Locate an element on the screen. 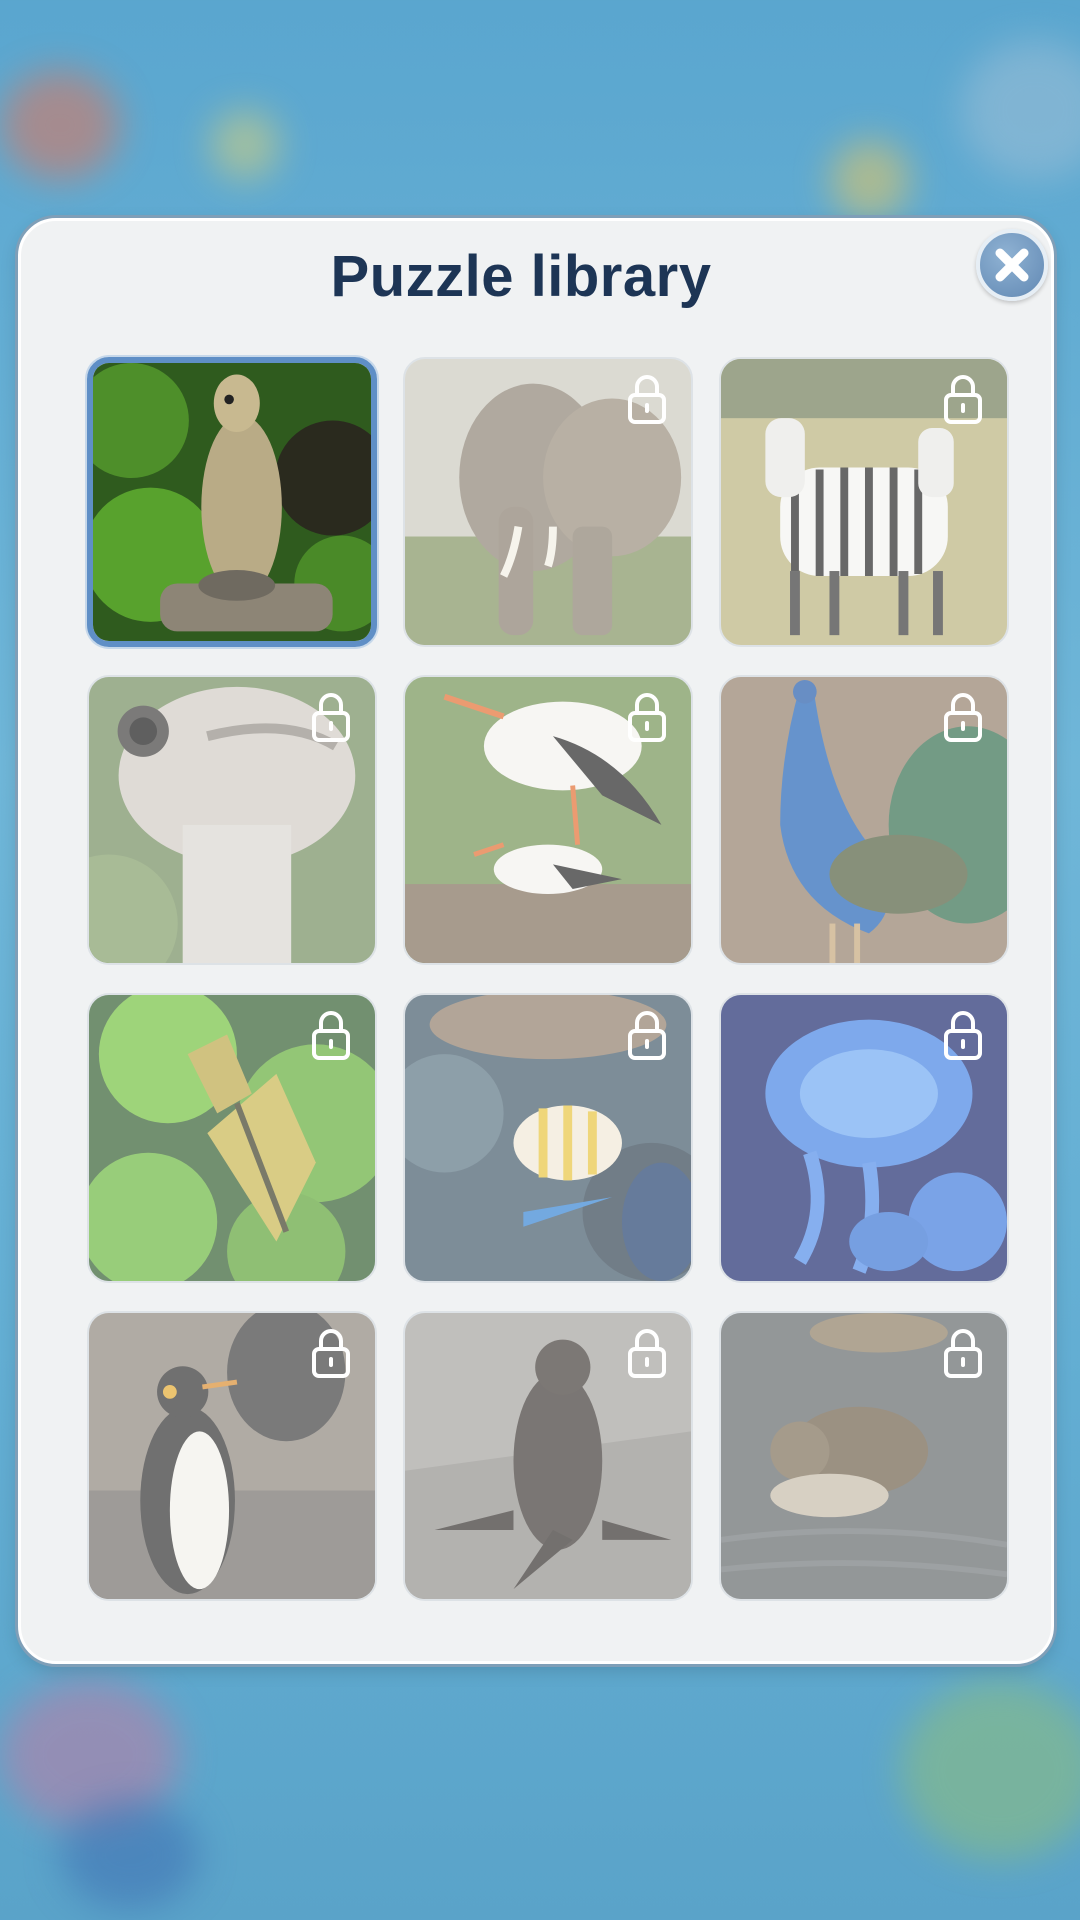  puzzle-tile-penguin is located at coordinates (232, 1456).